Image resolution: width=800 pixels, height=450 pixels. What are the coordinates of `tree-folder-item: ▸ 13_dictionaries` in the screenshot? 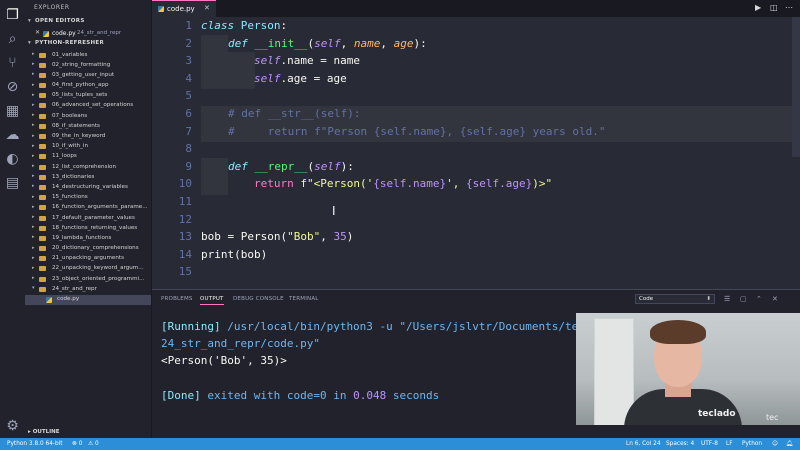 It's located at (88, 177).